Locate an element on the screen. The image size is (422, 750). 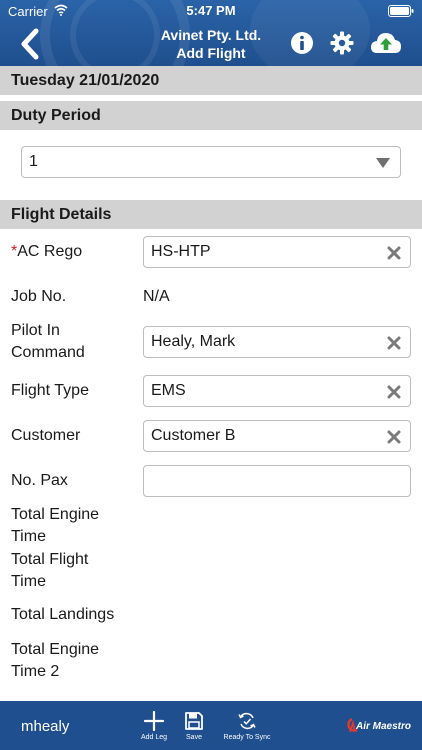
battery-icon is located at coordinates (401, 11).